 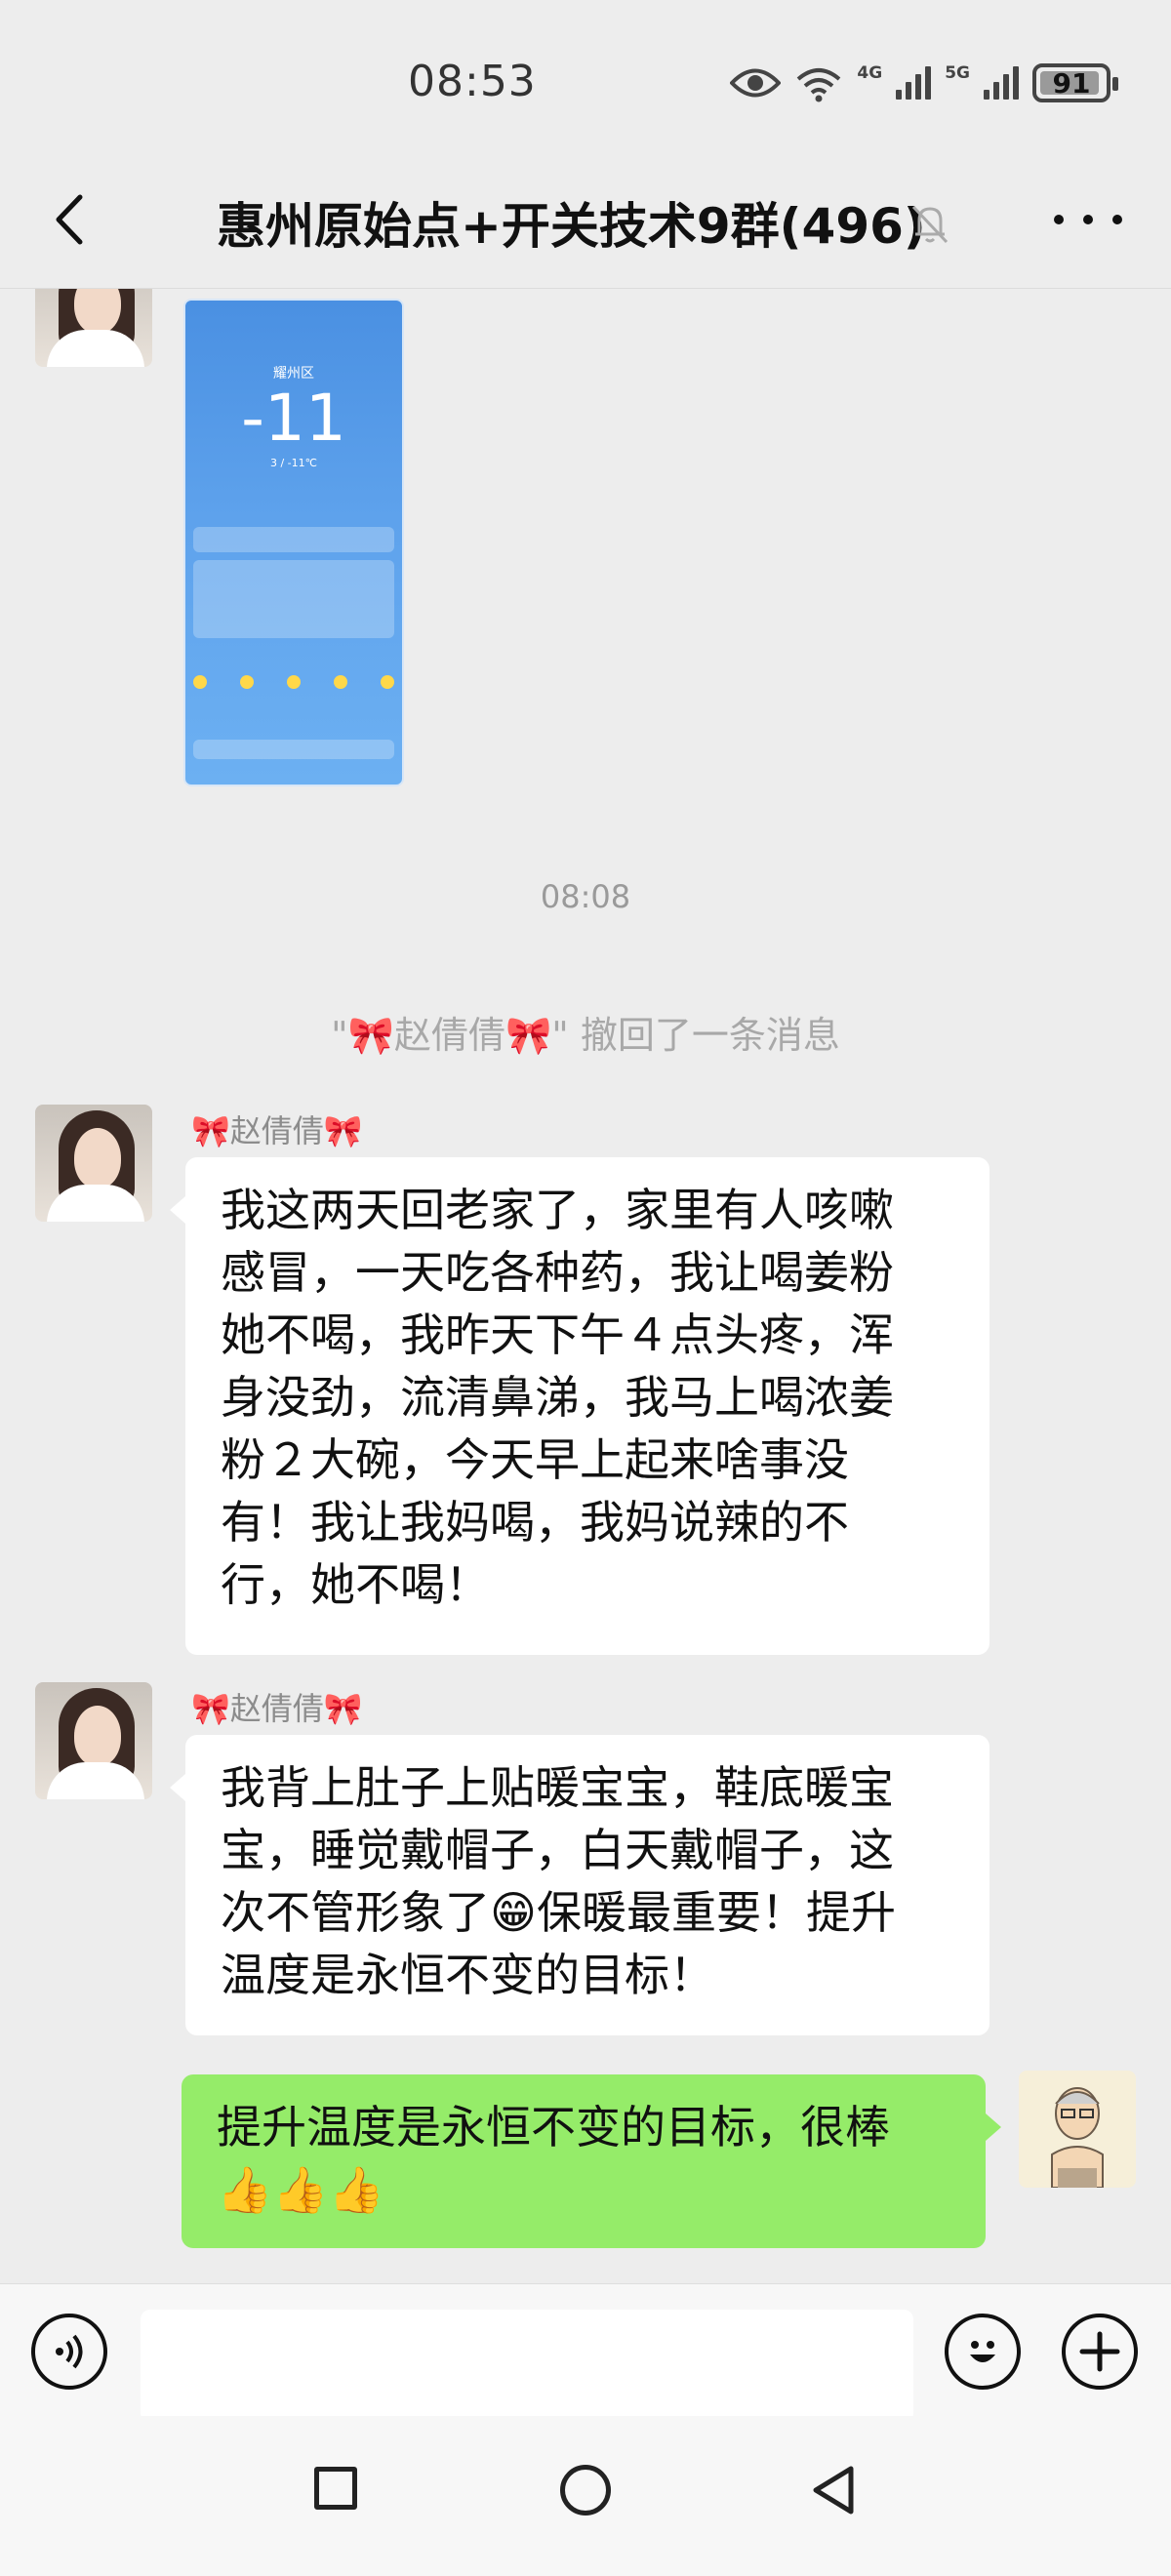 I want to click on chat-header: 惠州原始点+开关技术9群(496), so click(x=585, y=222).